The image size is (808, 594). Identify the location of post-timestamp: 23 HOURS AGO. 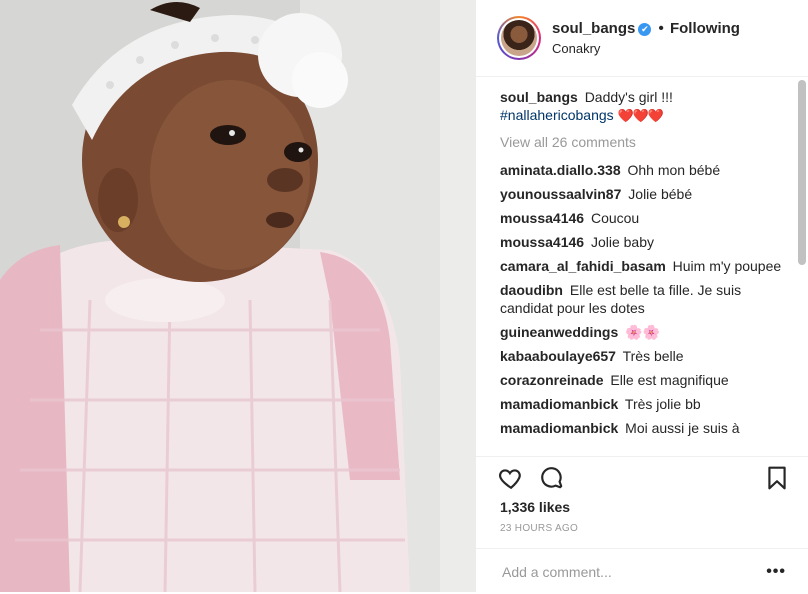
(539, 528).